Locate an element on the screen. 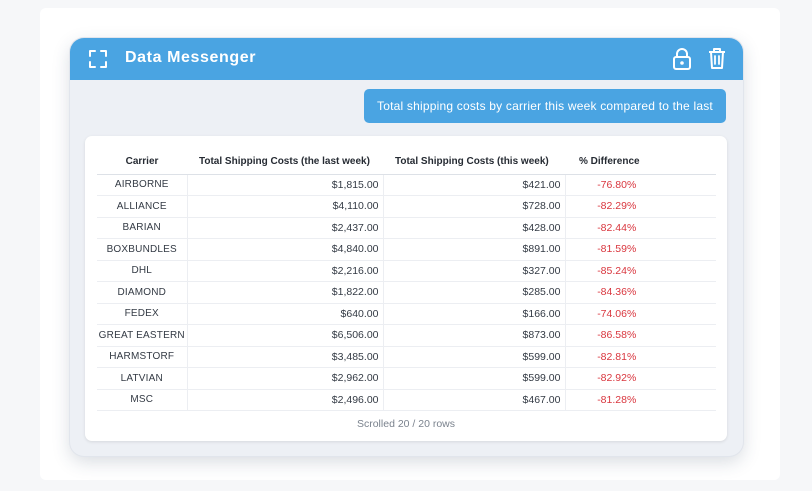 Image resolution: width=812 pixels, height=491 pixels. column-header-this-week: Total Shipping Costs (this week) is located at coordinates (474, 162).